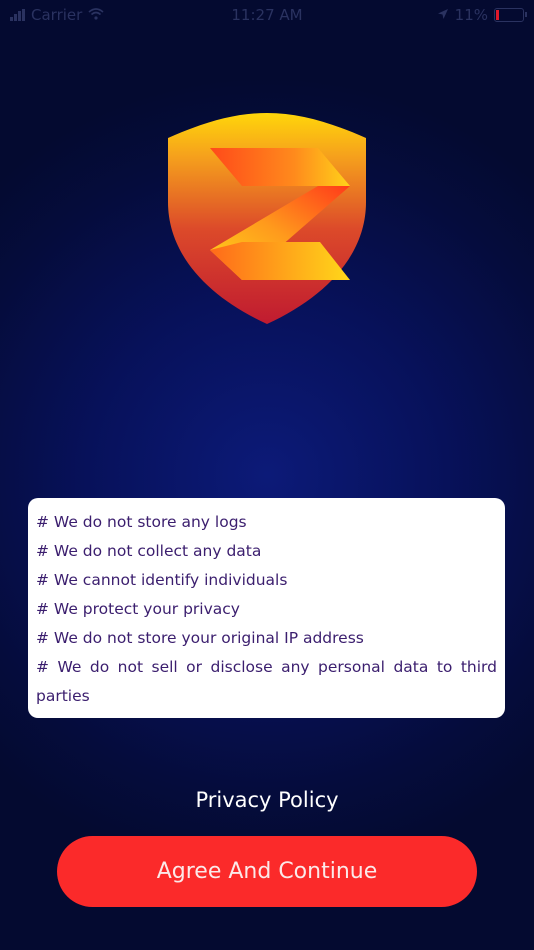  I want to click on privacy-policy-link: Privacy Policy, so click(267, 800).